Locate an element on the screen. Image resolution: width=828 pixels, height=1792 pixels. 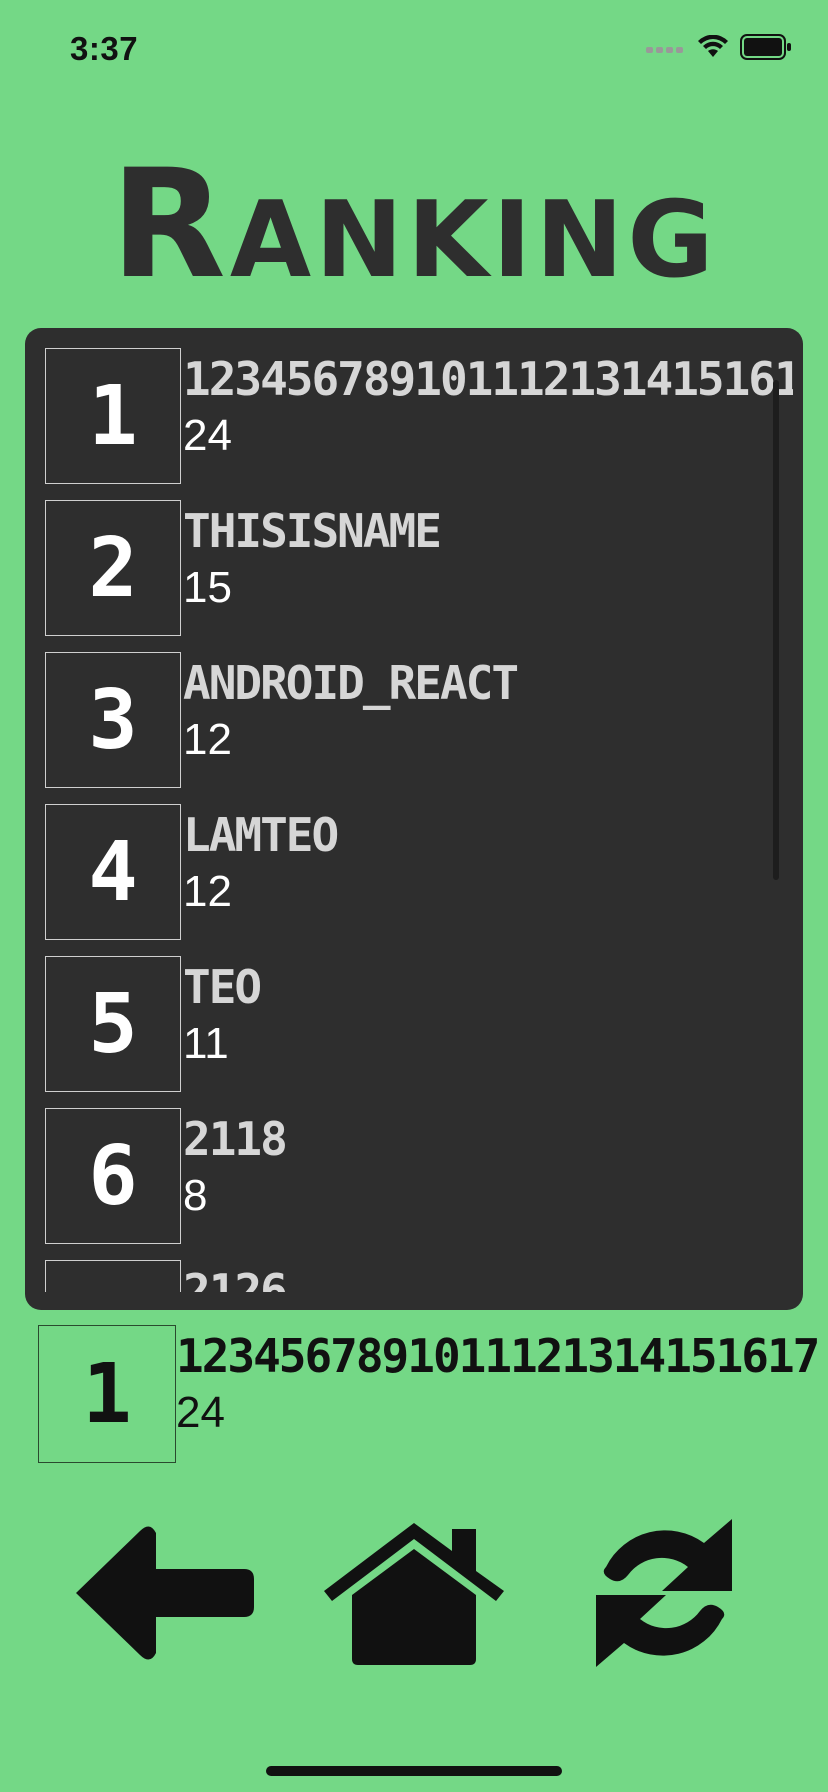
status-time: 3:37 is located at coordinates (104, 48).